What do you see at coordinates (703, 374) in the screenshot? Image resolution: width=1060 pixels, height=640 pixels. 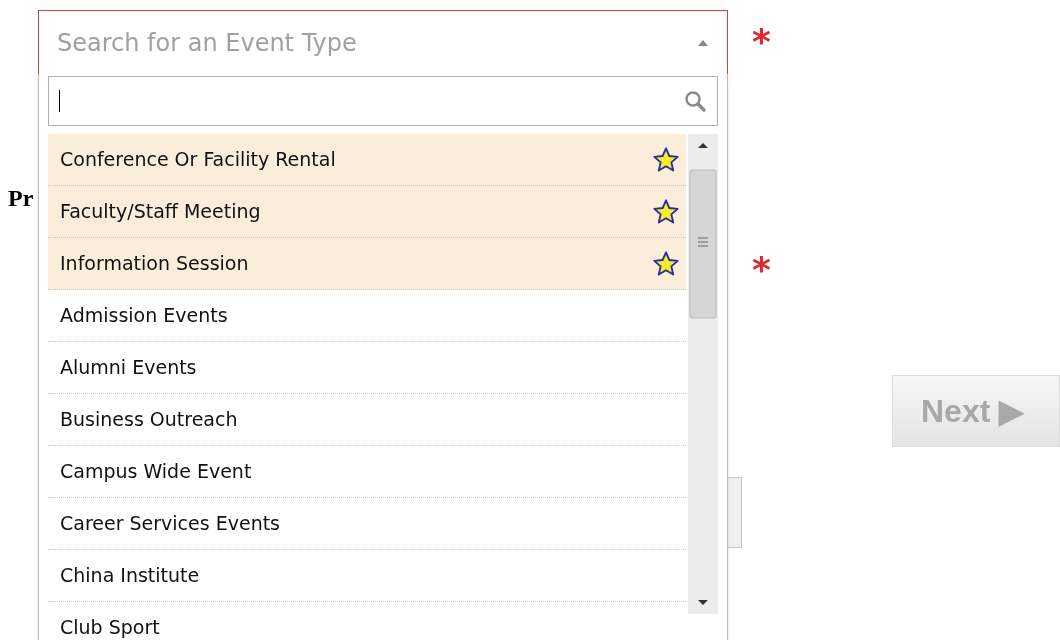 I see `scrollbar` at bounding box center [703, 374].